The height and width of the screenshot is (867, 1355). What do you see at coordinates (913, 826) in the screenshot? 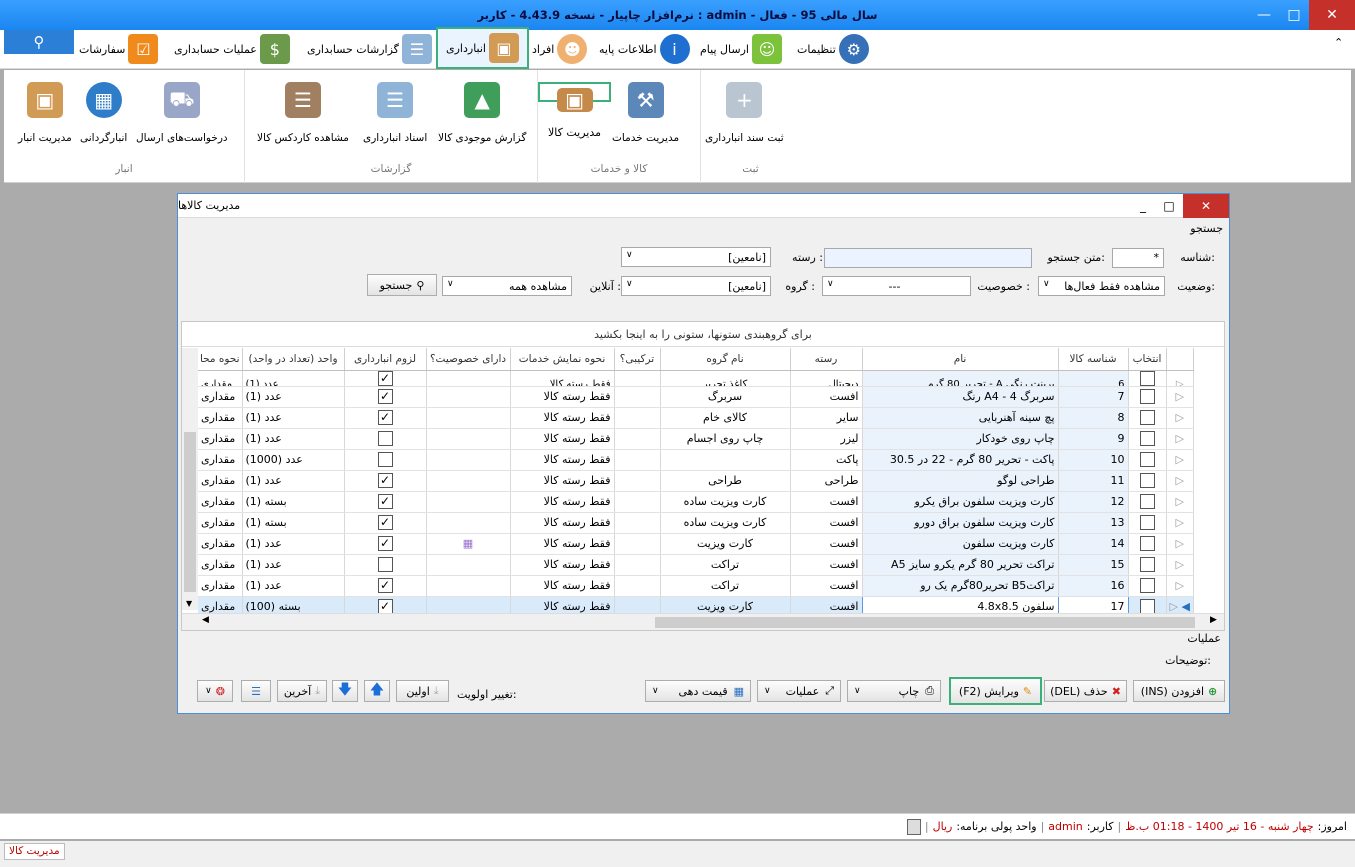
I see `calculator-icon` at bounding box center [913, 826].